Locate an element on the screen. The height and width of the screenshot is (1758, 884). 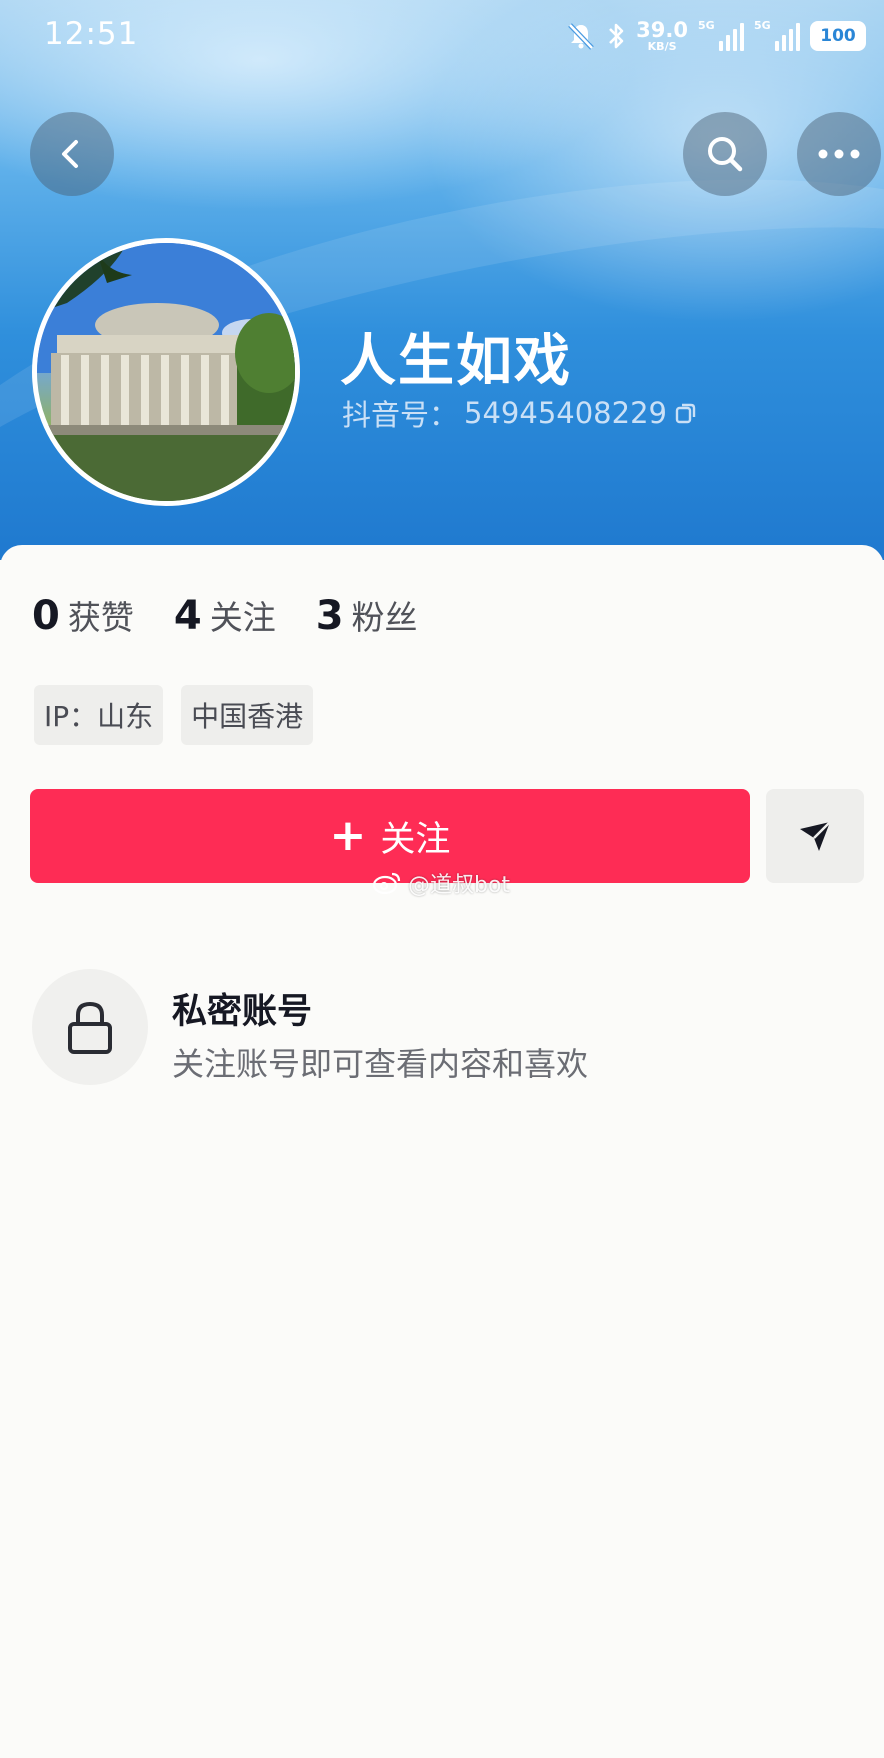
stat-label: 粉丝 is located at coordinates (384, 617).